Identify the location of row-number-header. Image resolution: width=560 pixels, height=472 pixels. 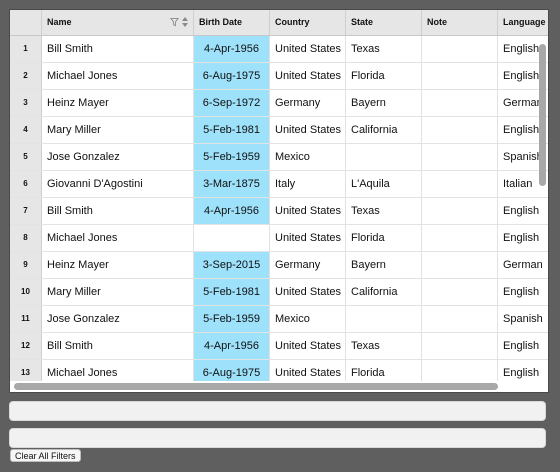
(26, 22).